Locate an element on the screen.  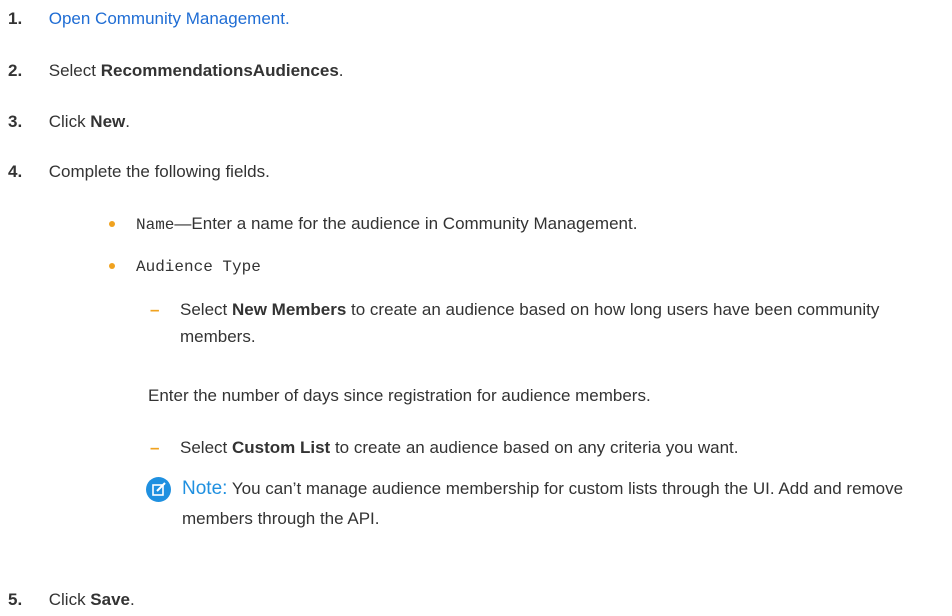
step-5: 5. Click Save. is located at coordinates (71, 600).